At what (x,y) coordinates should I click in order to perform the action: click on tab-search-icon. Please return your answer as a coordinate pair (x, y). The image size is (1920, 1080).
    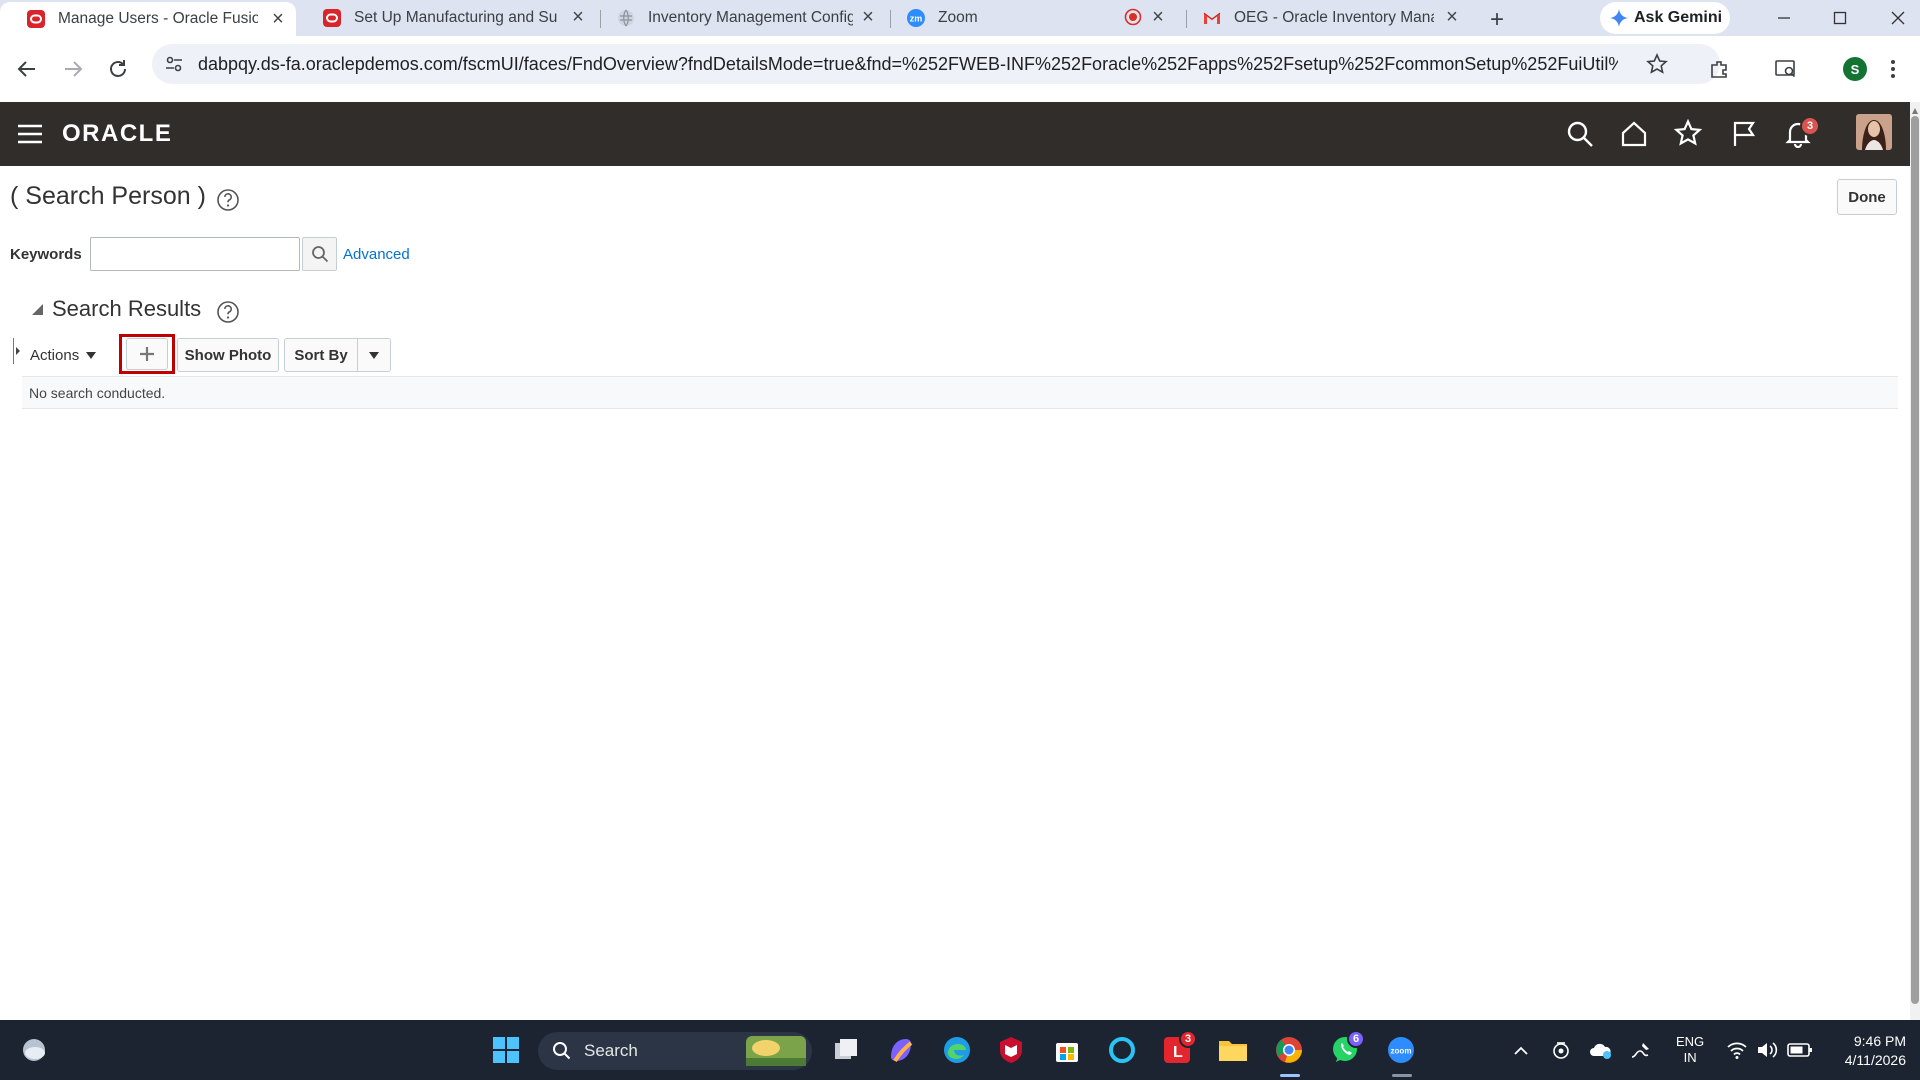
    Looking at the image, I should click on (1786, 69).